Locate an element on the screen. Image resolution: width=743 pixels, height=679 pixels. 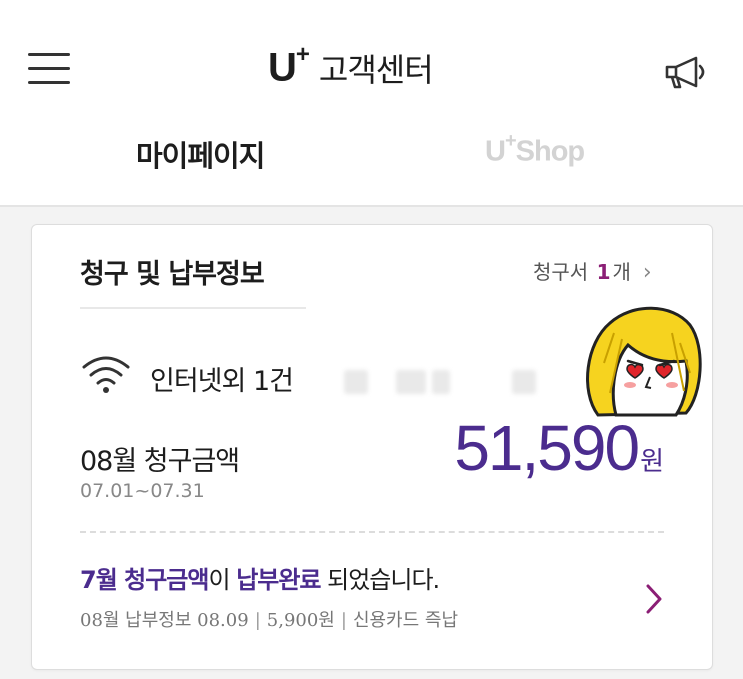
billing-amount: 51,590원 is located at coordinates (559, 448).